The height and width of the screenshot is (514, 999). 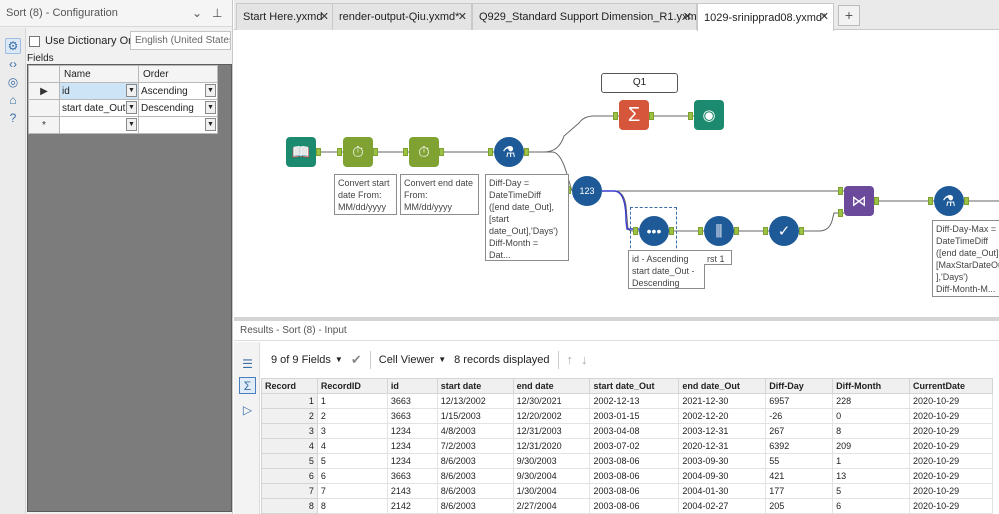 I want to click on record-number: 3, so click(x=289, y=431).